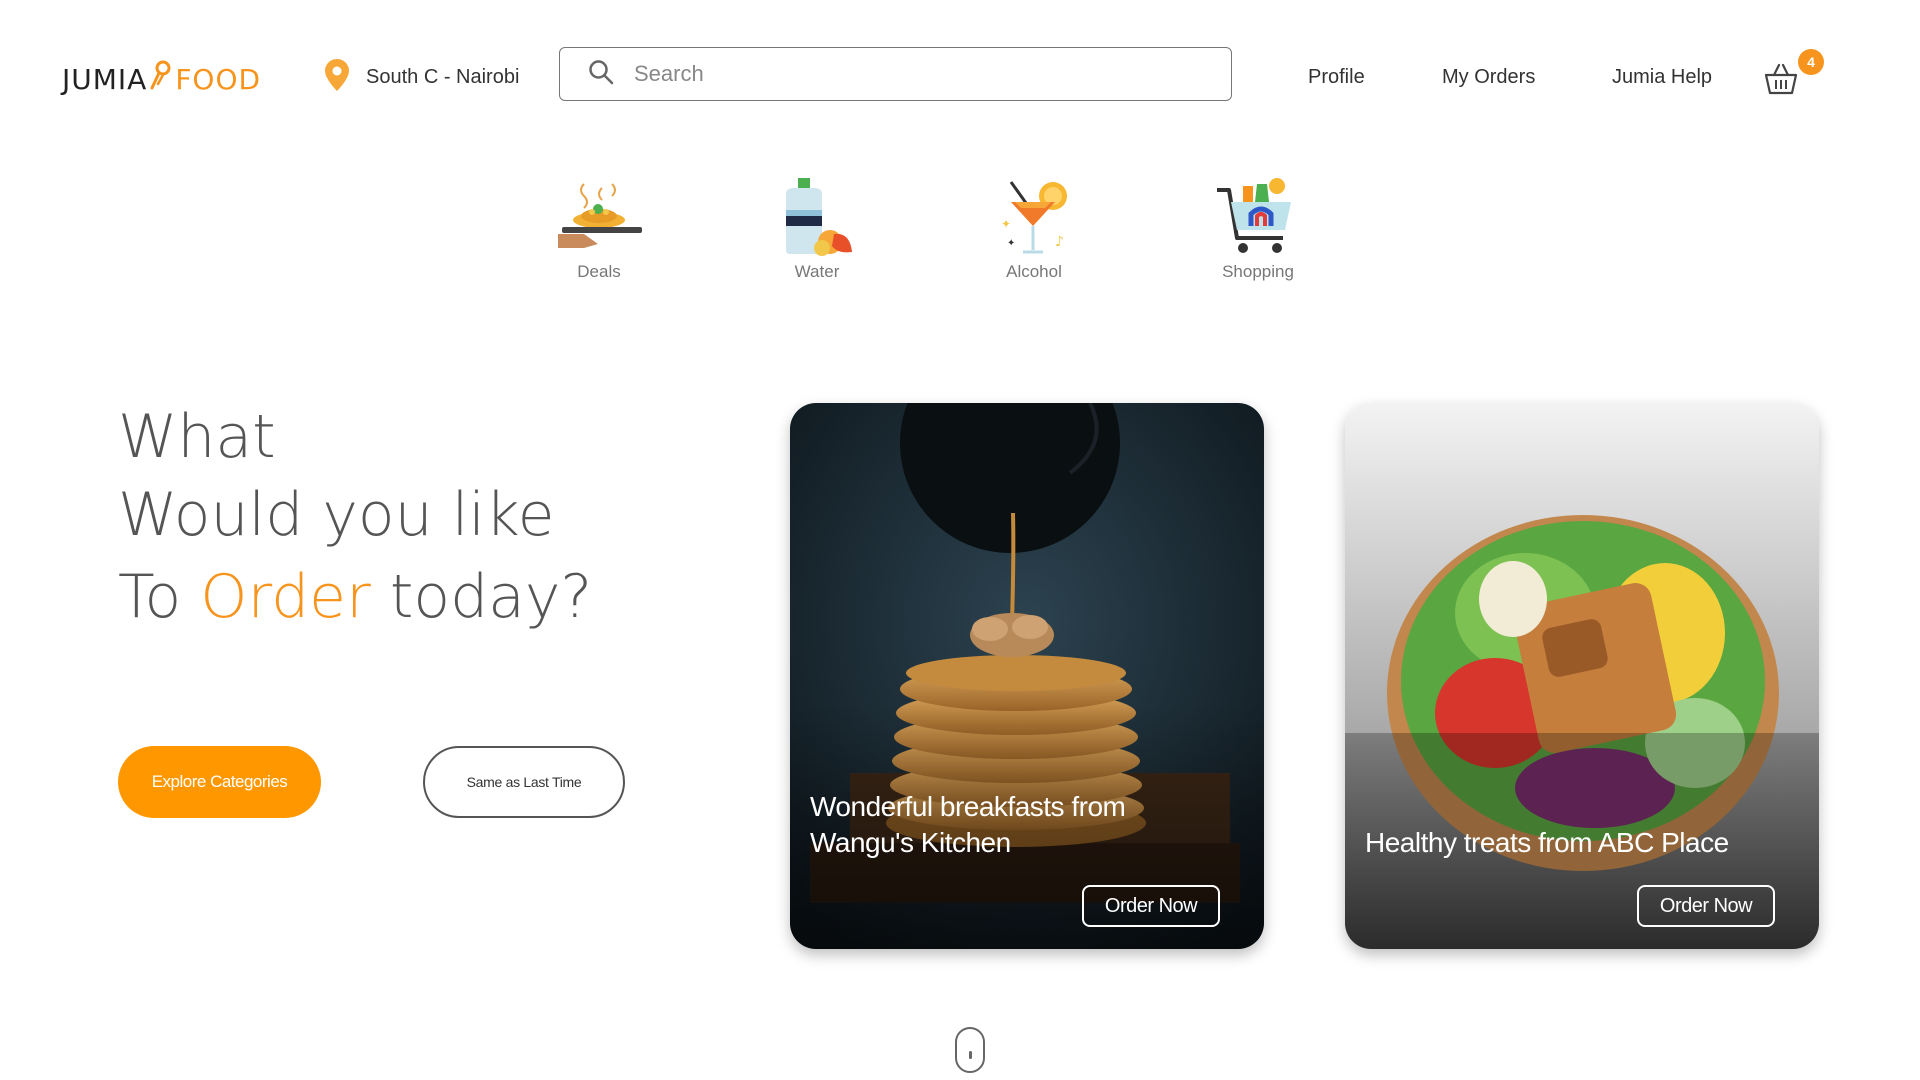 Image resolution: width=1920 pixels, height=1080 pixels. I want to click on food-plate-icon, so click(600, 215).